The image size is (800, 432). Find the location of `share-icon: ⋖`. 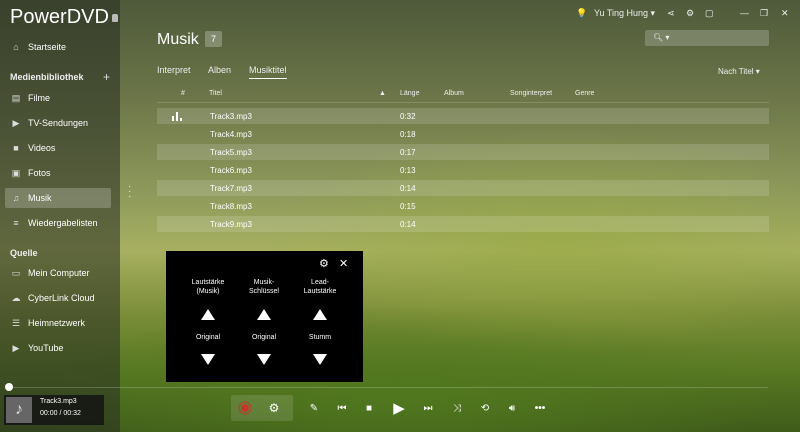

share-icon: ⋖ is located at coordinates (671, 13).